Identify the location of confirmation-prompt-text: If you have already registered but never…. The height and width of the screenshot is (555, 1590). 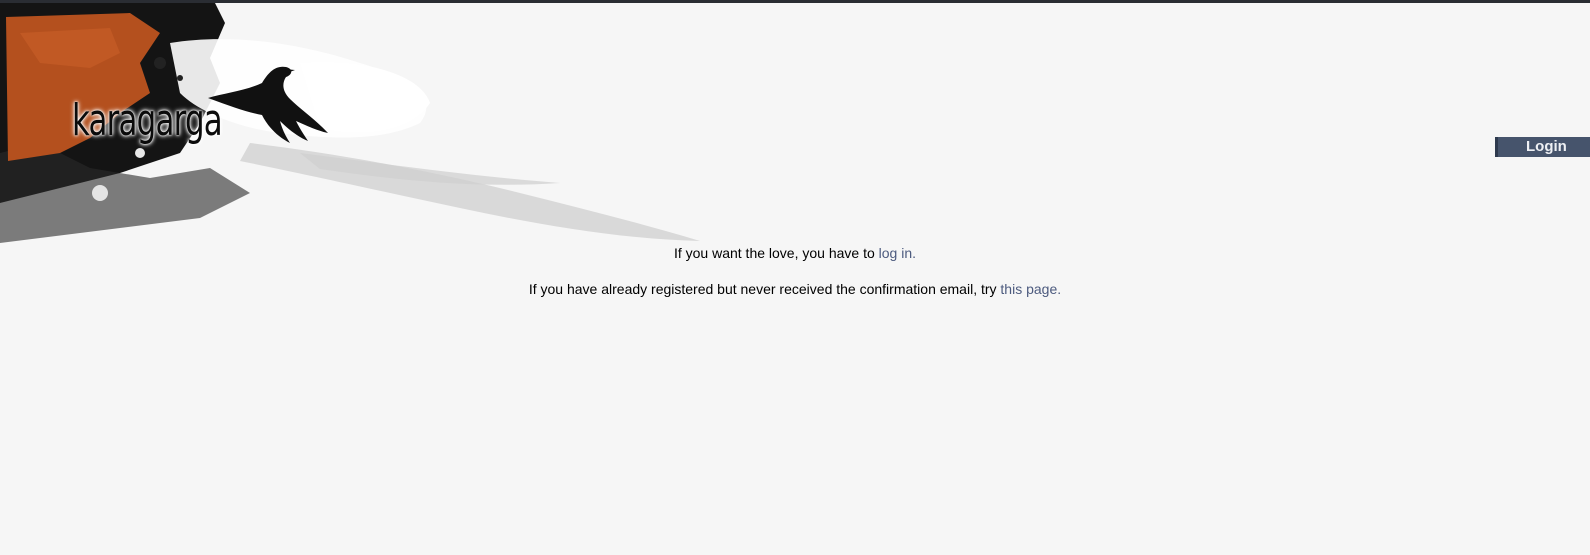
(764, 289).